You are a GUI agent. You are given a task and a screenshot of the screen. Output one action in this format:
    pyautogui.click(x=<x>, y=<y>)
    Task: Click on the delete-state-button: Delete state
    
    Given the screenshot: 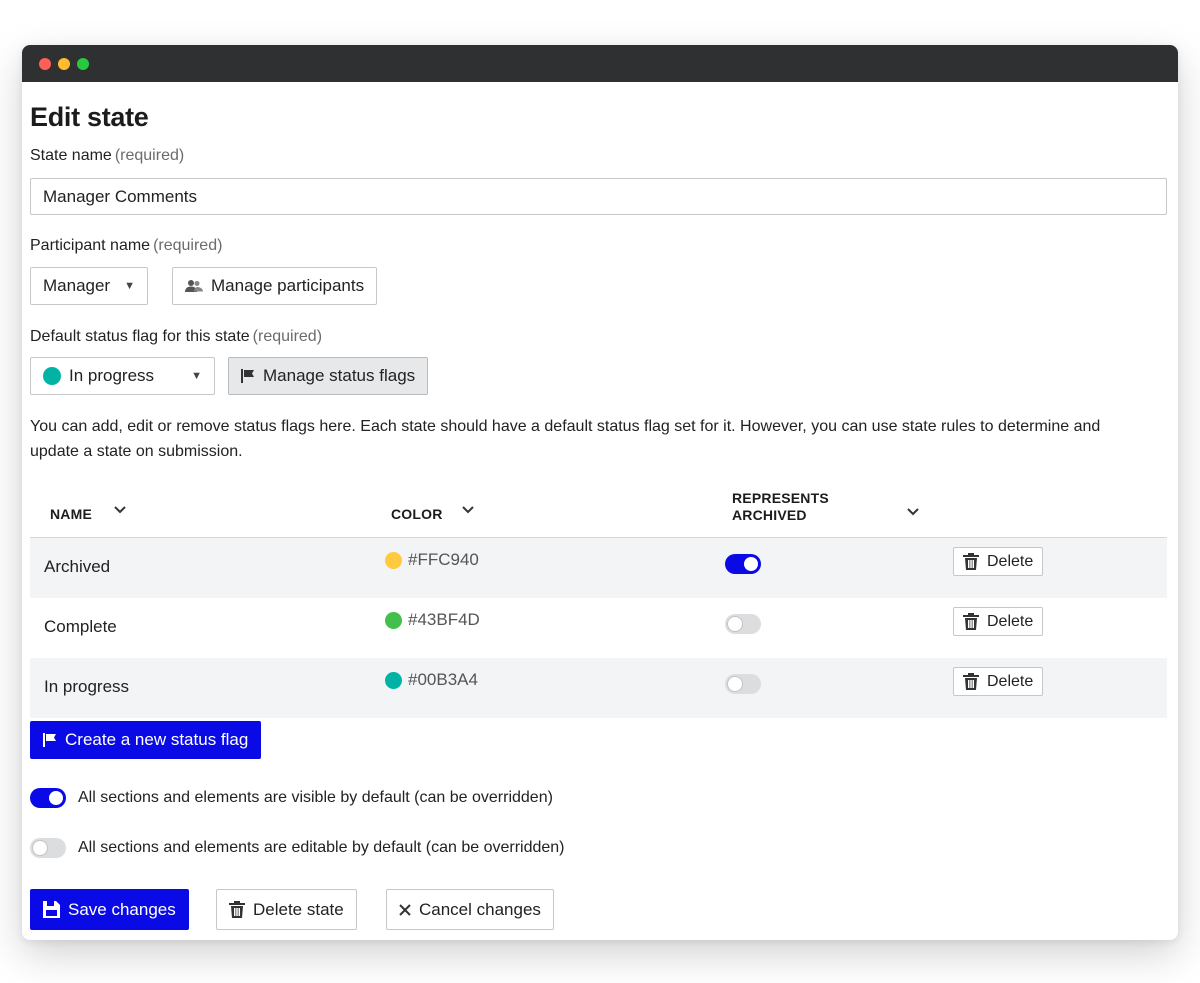 What is the action you would take?
    pyautogui.click(x=286, y=909)
    